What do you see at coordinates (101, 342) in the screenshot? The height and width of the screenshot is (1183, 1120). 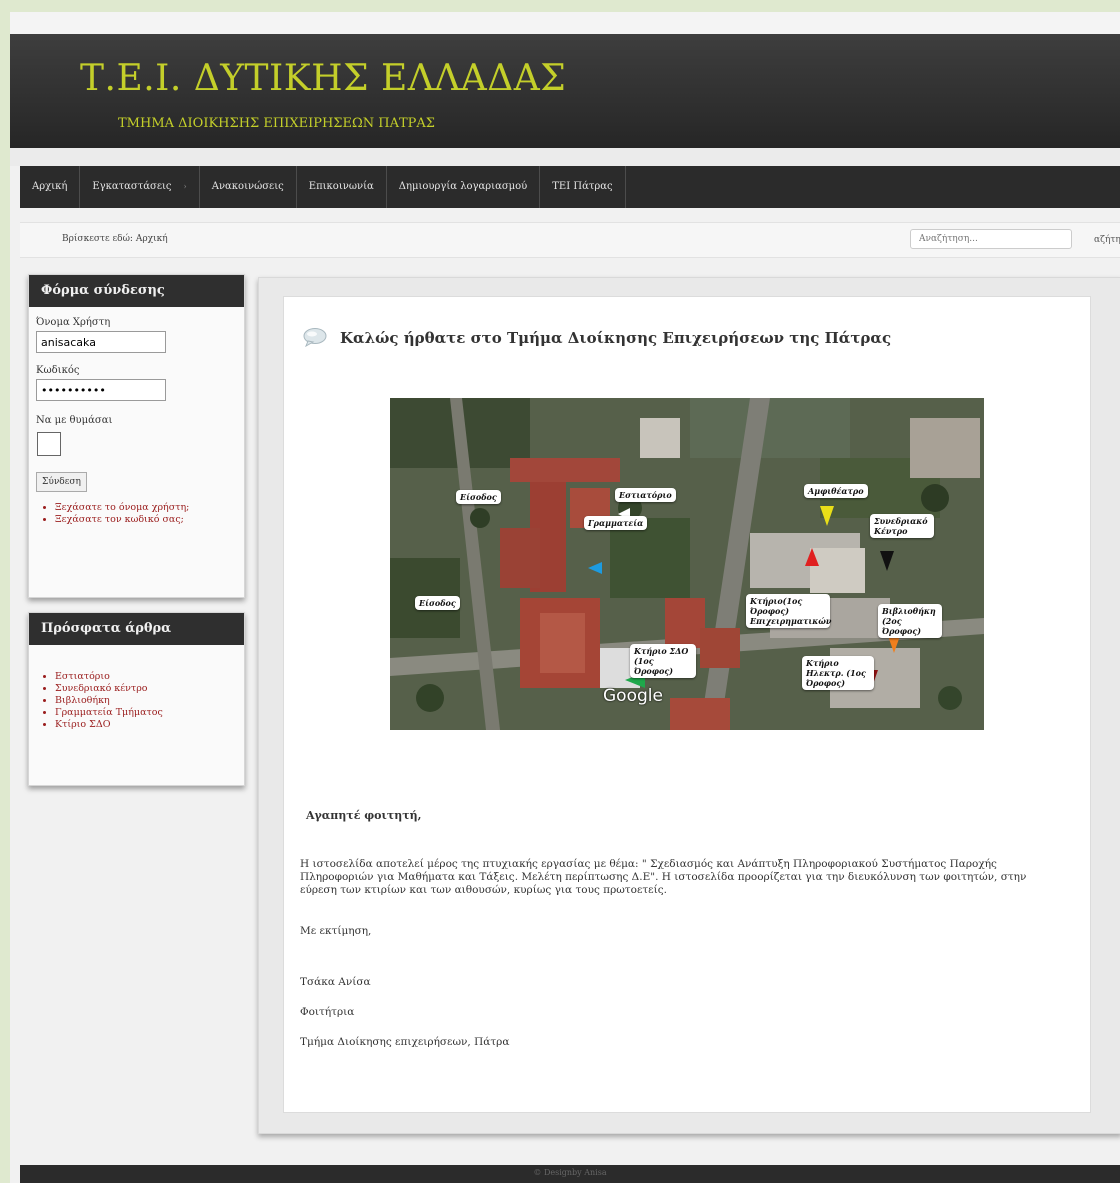 I see `username-field` at bounding box center [101, 342].